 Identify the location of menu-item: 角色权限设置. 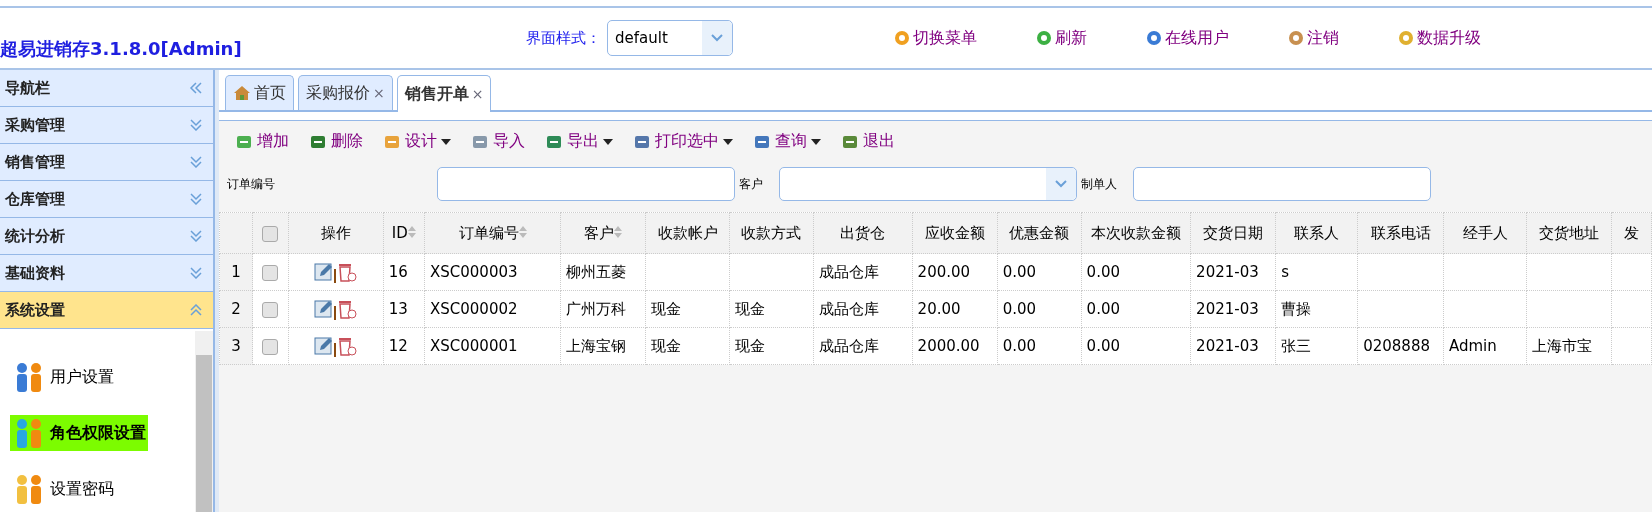
(79, 433).